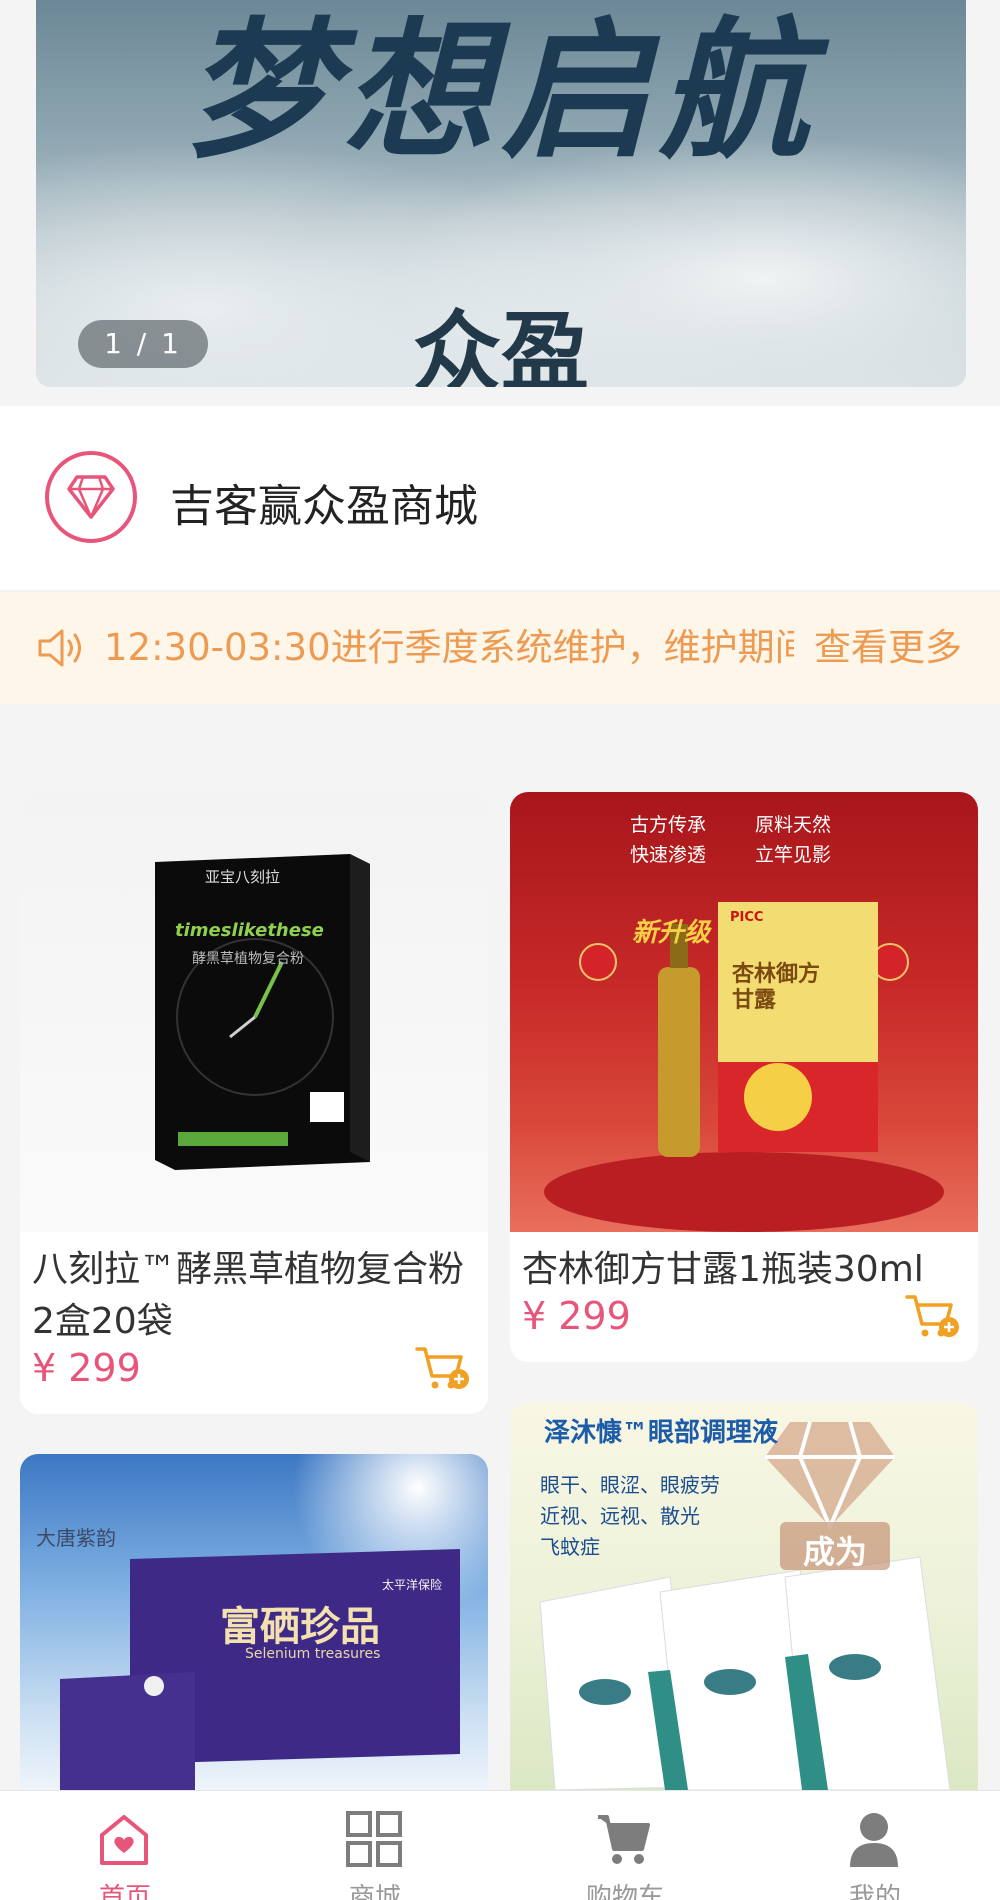 Image resolution: width=1000 pixels, height=1900 pixels. Describe the element at coordinates (671, 933) in the screenshot. I see `product-image-tag: 新升级` at that location.